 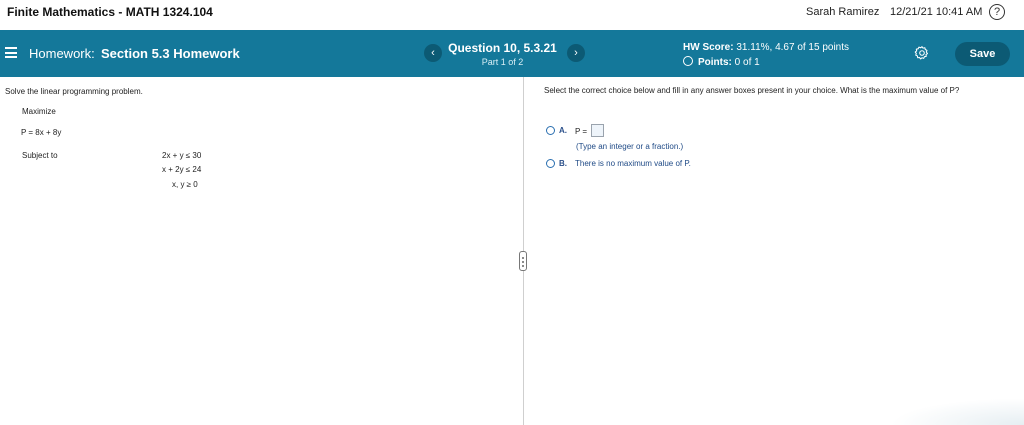 I want to click on option-a-radio, so click(x=550, y=130).